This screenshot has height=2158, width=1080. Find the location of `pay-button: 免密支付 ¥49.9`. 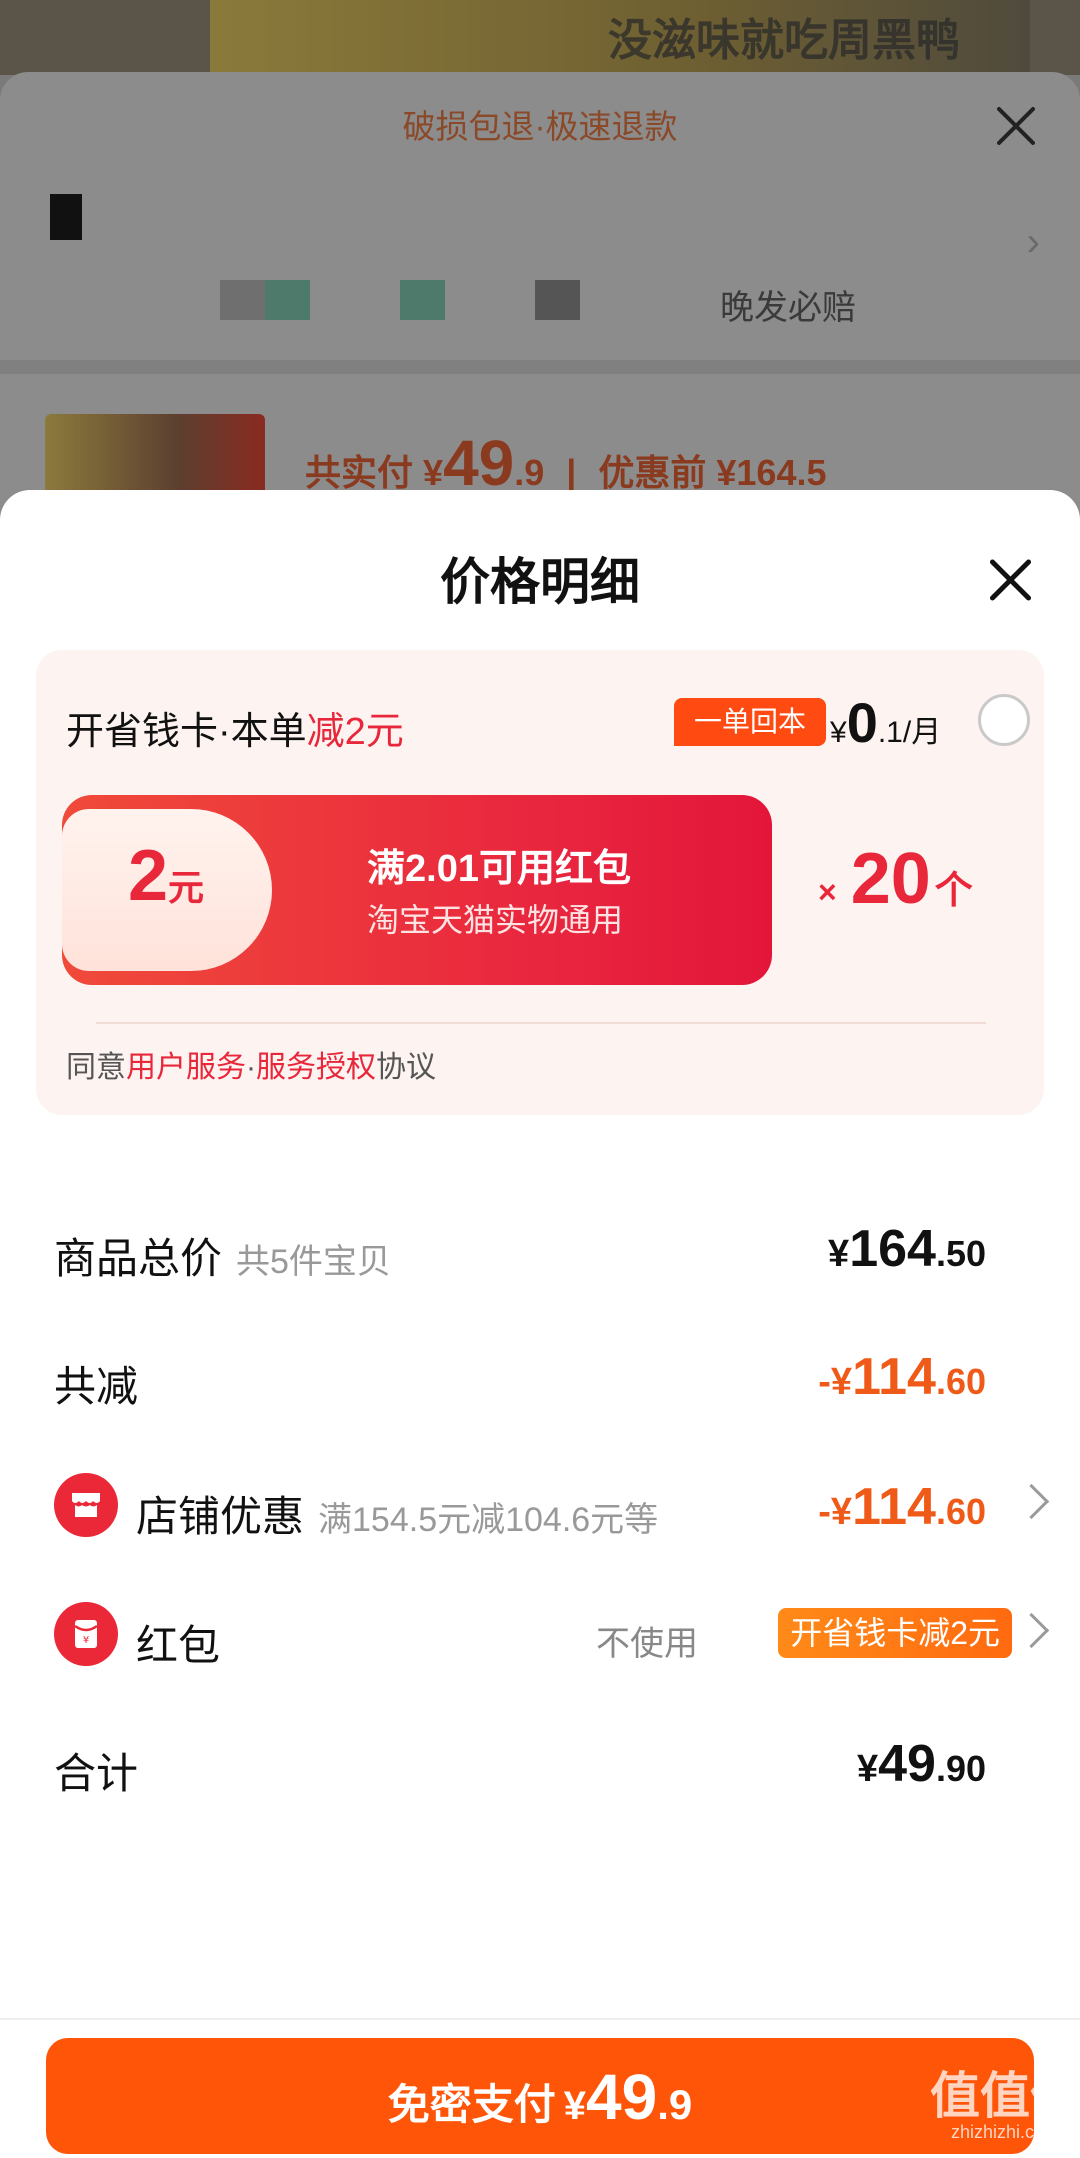

pay-button: 免密支付 ¥49.9 is located at coordinates (540, 2096).